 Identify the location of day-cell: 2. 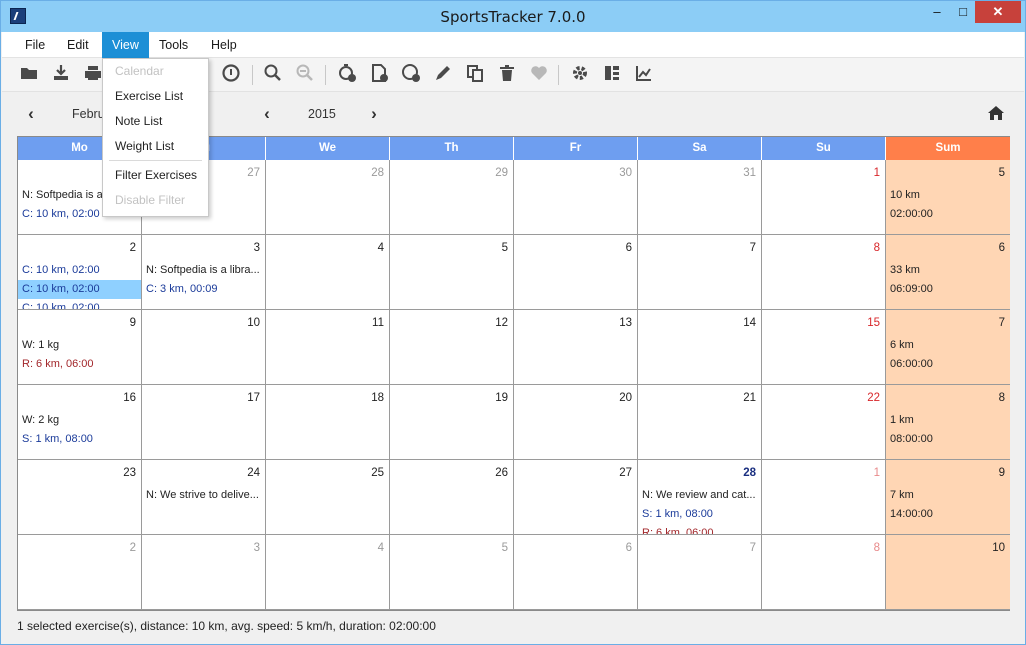
(80, 572).